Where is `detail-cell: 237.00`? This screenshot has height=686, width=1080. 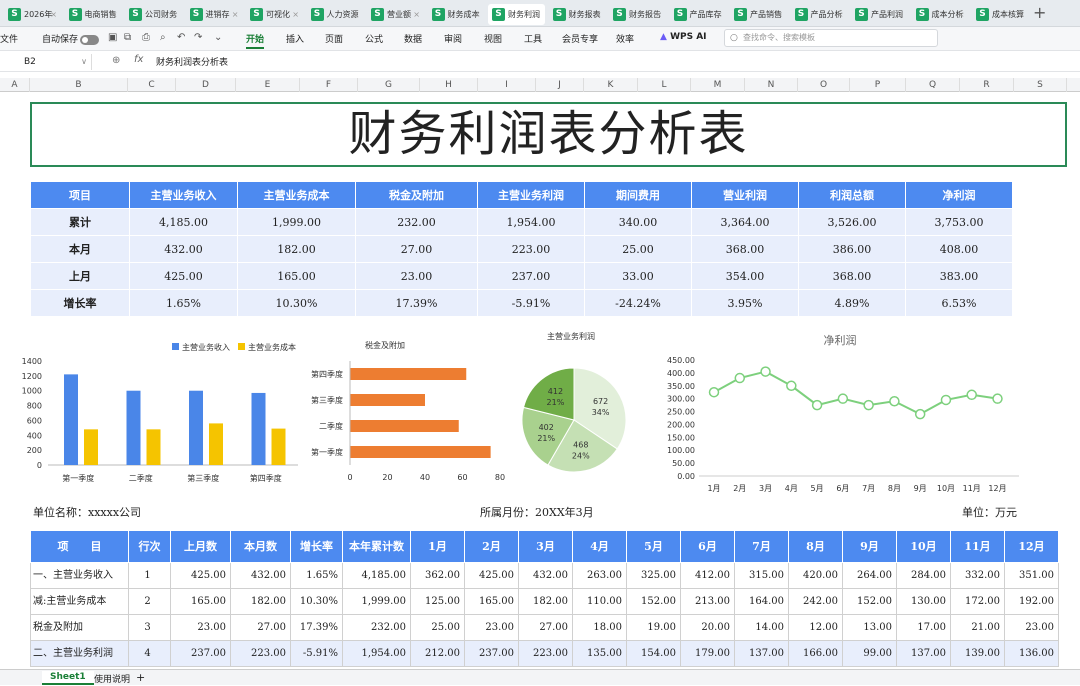 detail-cell: 237.00 is located at coordinates (491, 653).